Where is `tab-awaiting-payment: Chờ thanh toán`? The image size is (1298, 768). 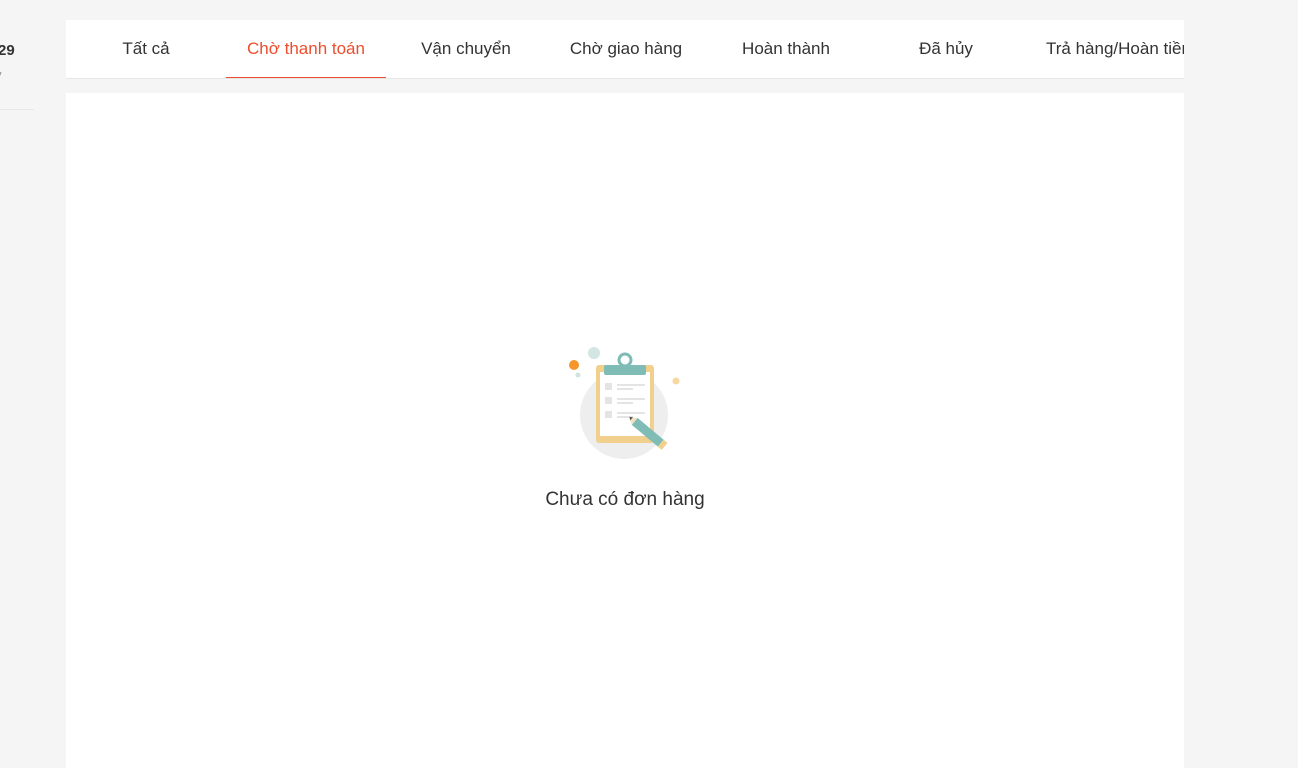
tab-awaiting-payment: Chờ thanh toán is located at coordinates (306, 49).